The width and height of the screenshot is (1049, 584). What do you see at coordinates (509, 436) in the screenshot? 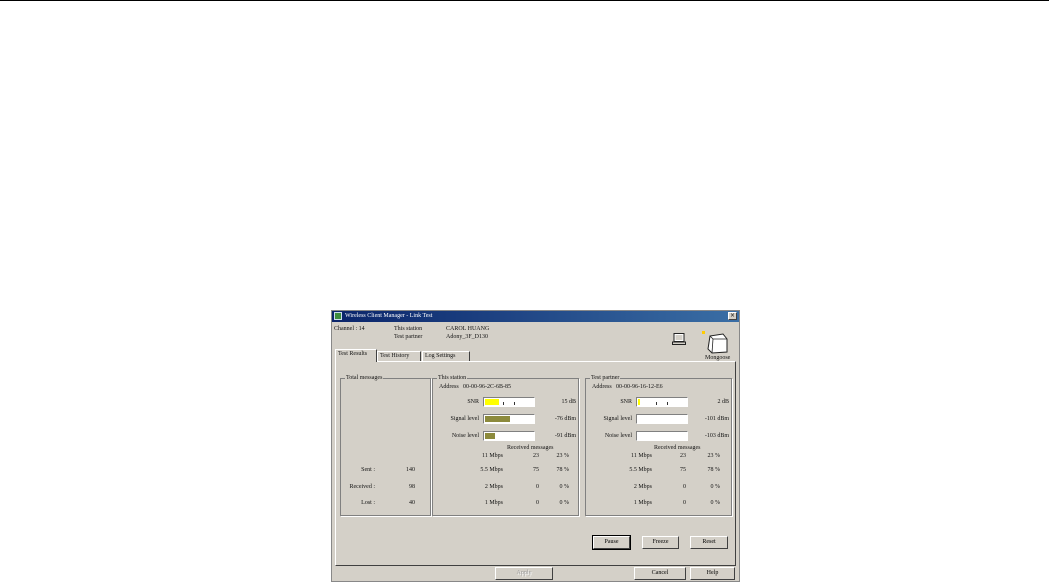
I see `ts-noise-meter` at bounding box center [509, 436].